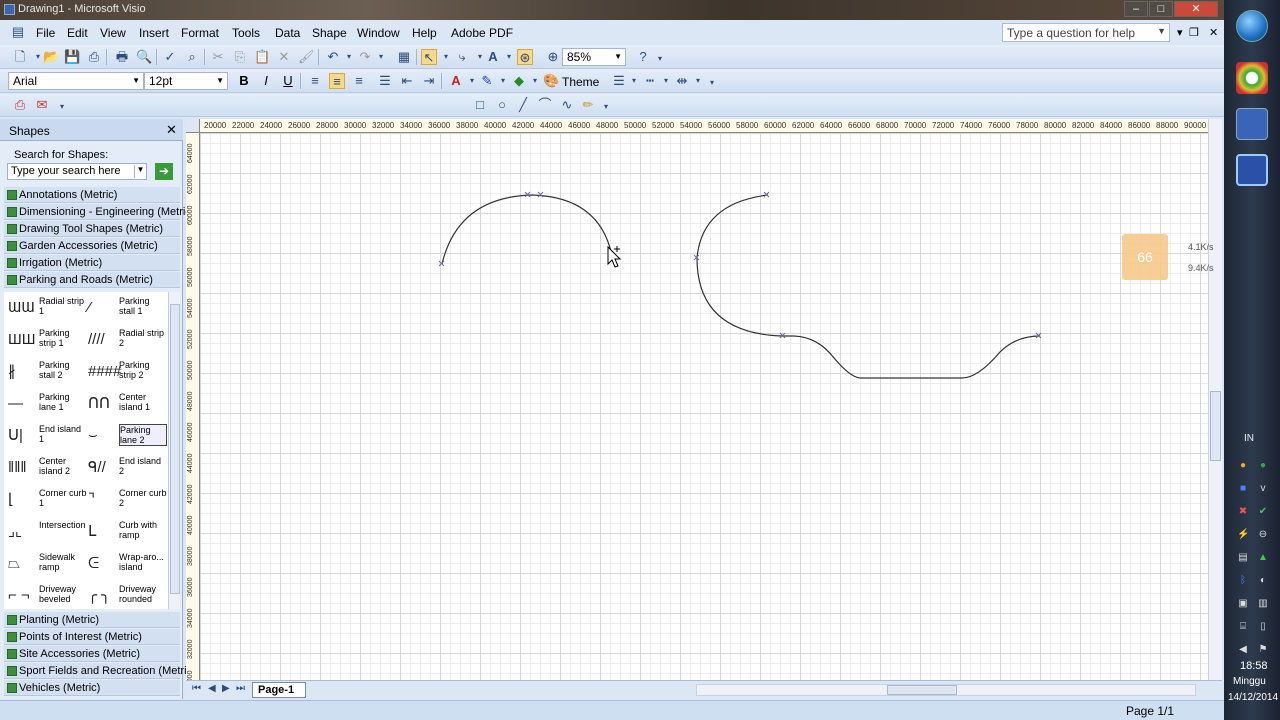 The image size is (1280, 720). I want to click on help-search-input: Type a question for help ▼, so click(1086, 32).